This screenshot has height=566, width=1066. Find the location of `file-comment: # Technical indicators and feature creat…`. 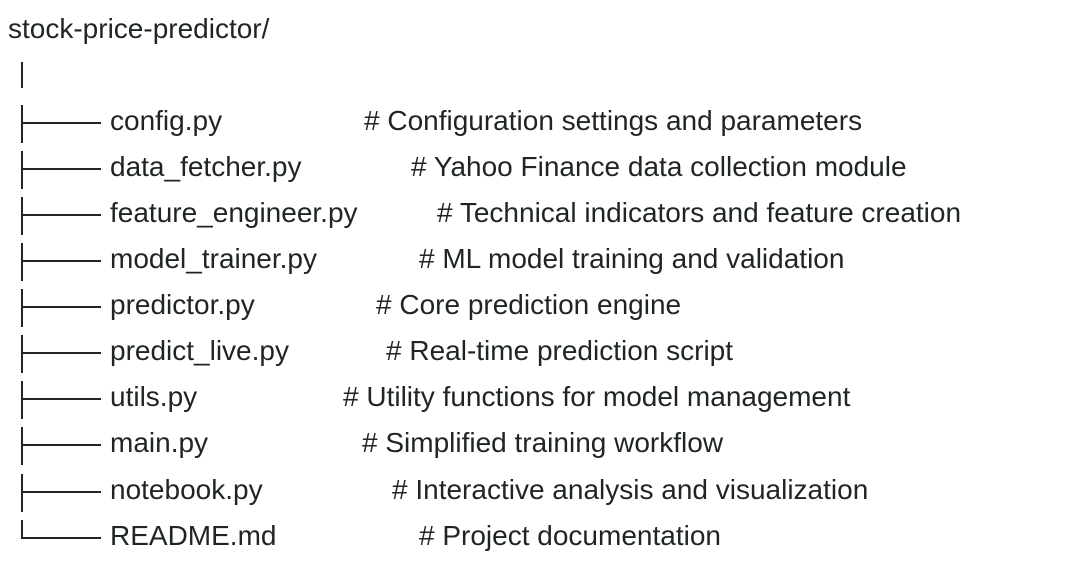

file-comment: # Technical indicators and feature creat… is located at coordinates (699, 212).